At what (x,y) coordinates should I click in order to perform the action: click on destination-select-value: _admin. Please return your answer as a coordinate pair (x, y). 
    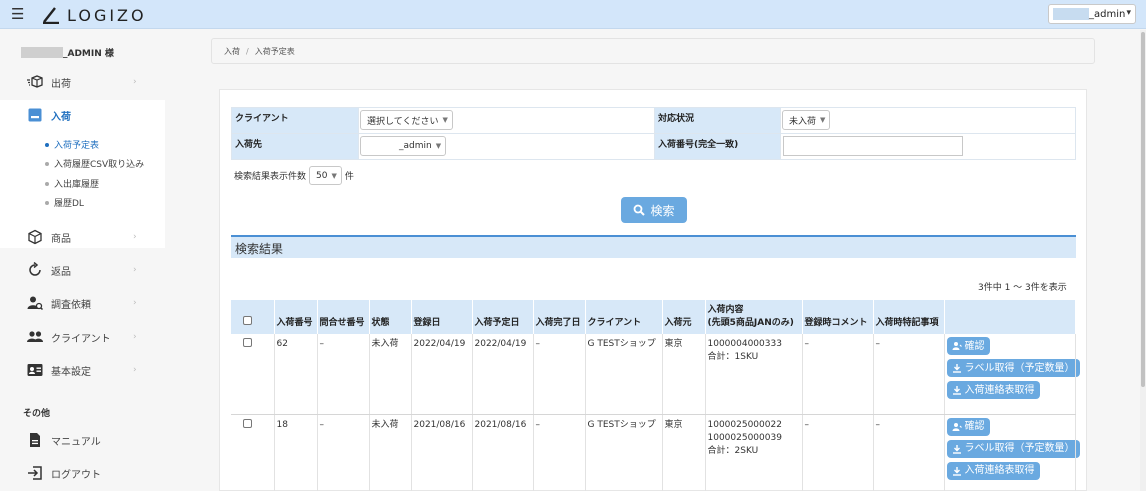
    Looking at the image, I should click on (415, 146).